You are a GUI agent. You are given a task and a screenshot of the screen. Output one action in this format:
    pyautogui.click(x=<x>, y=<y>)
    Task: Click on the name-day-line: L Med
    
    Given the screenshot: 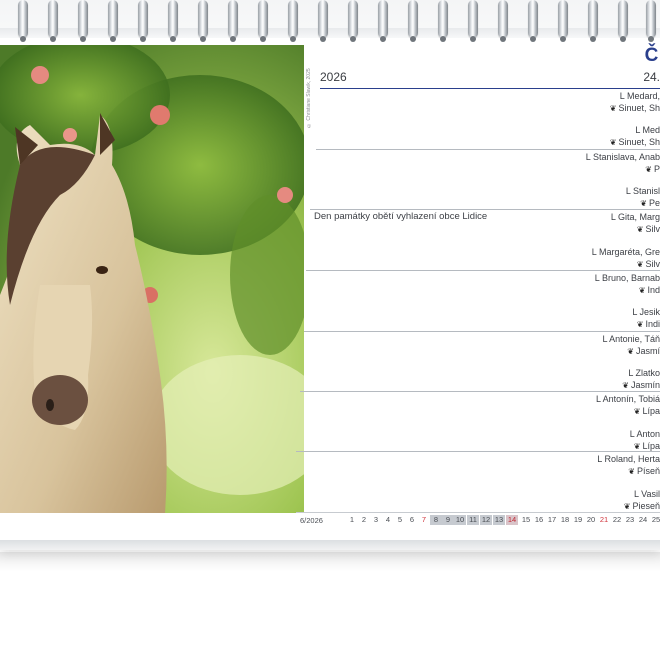 What is the action you would take?
    pyautogui.click(x=647, y=130)
    